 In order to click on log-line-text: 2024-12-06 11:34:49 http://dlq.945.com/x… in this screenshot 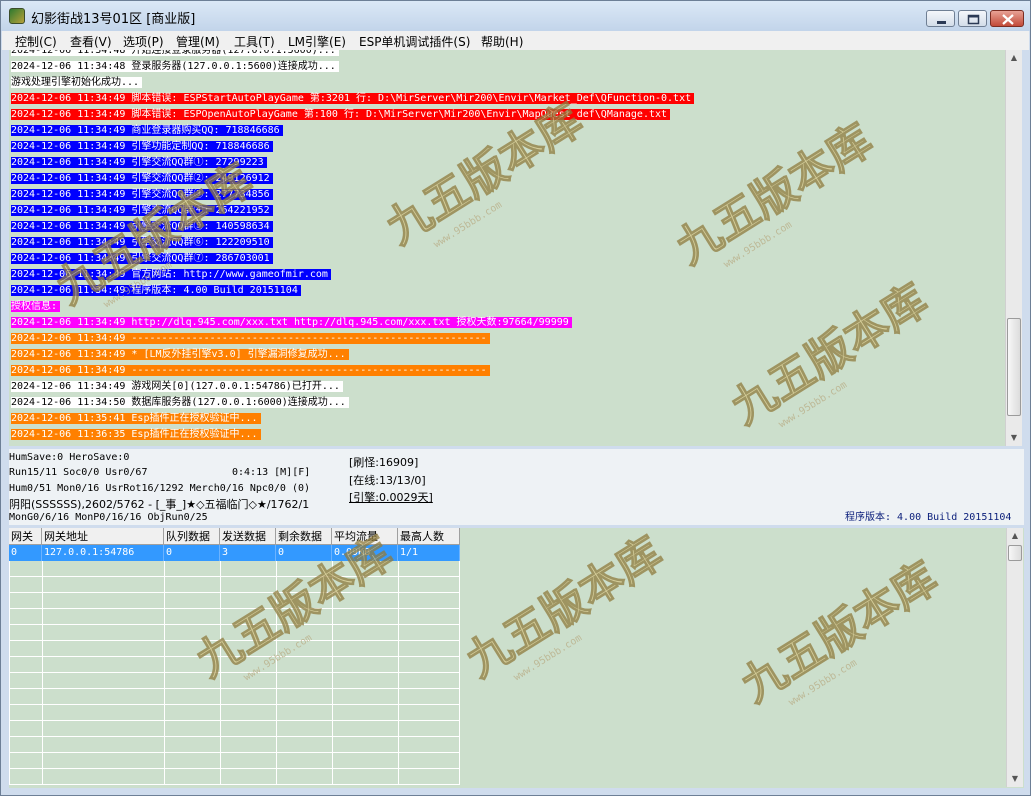, I will do `click(291, 322)`.